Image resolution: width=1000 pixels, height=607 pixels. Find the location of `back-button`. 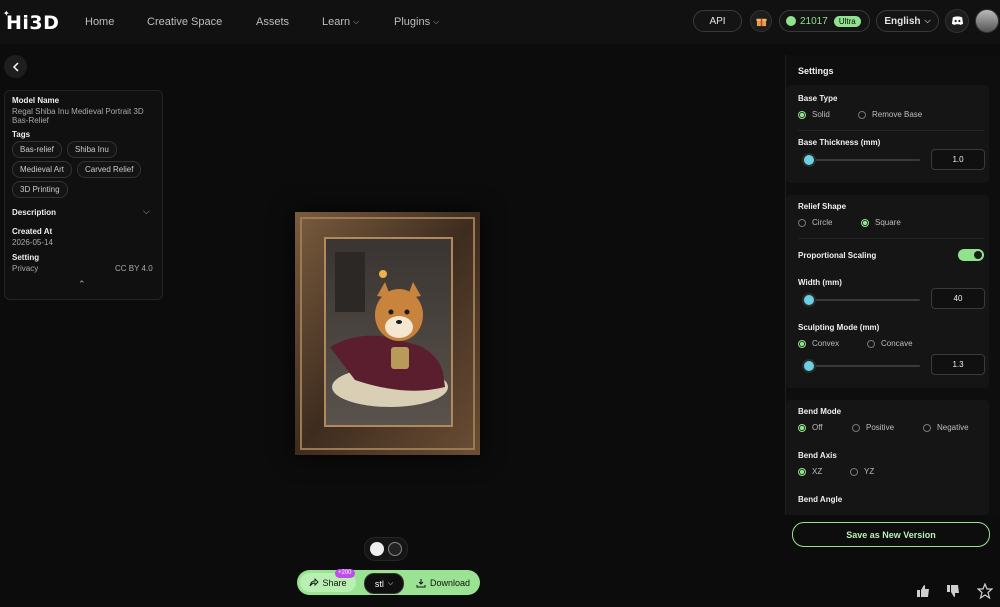

back-button is located at coordinates (15, 66).